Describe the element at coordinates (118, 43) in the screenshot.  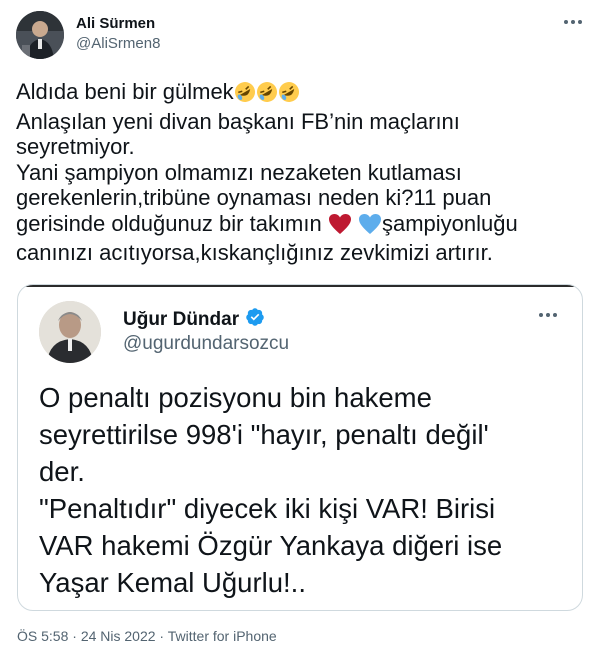
I see `author-handle: @AliSrmen8` at that location.